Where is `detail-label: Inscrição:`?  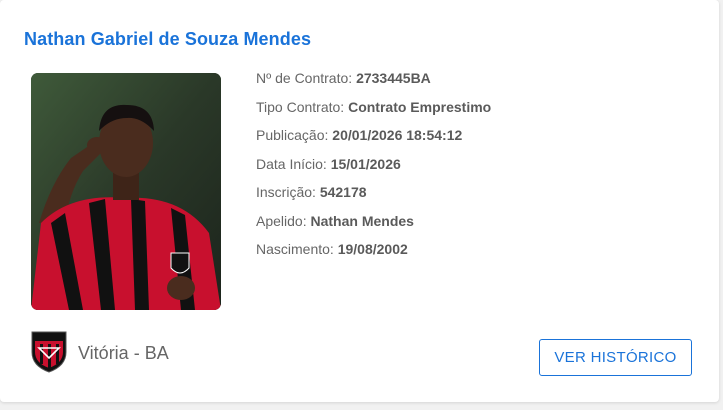
detail-label: Inscrição: is located at coordinates (286, 192).